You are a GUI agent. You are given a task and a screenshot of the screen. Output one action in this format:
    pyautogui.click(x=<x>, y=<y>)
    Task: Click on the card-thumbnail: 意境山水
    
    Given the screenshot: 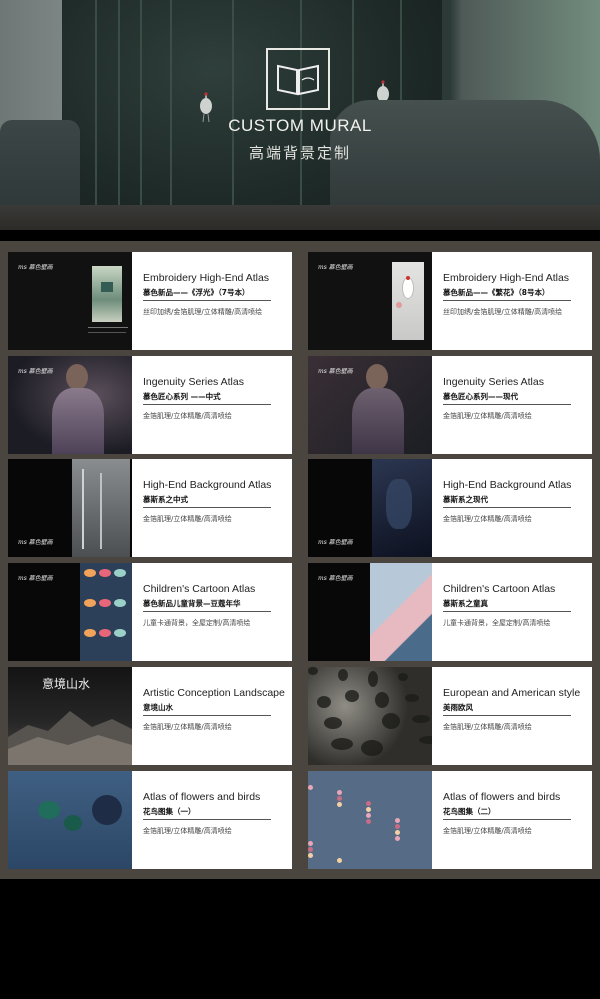 What is the action you would take?
    pyautogui.click(x=70, y=716)
    